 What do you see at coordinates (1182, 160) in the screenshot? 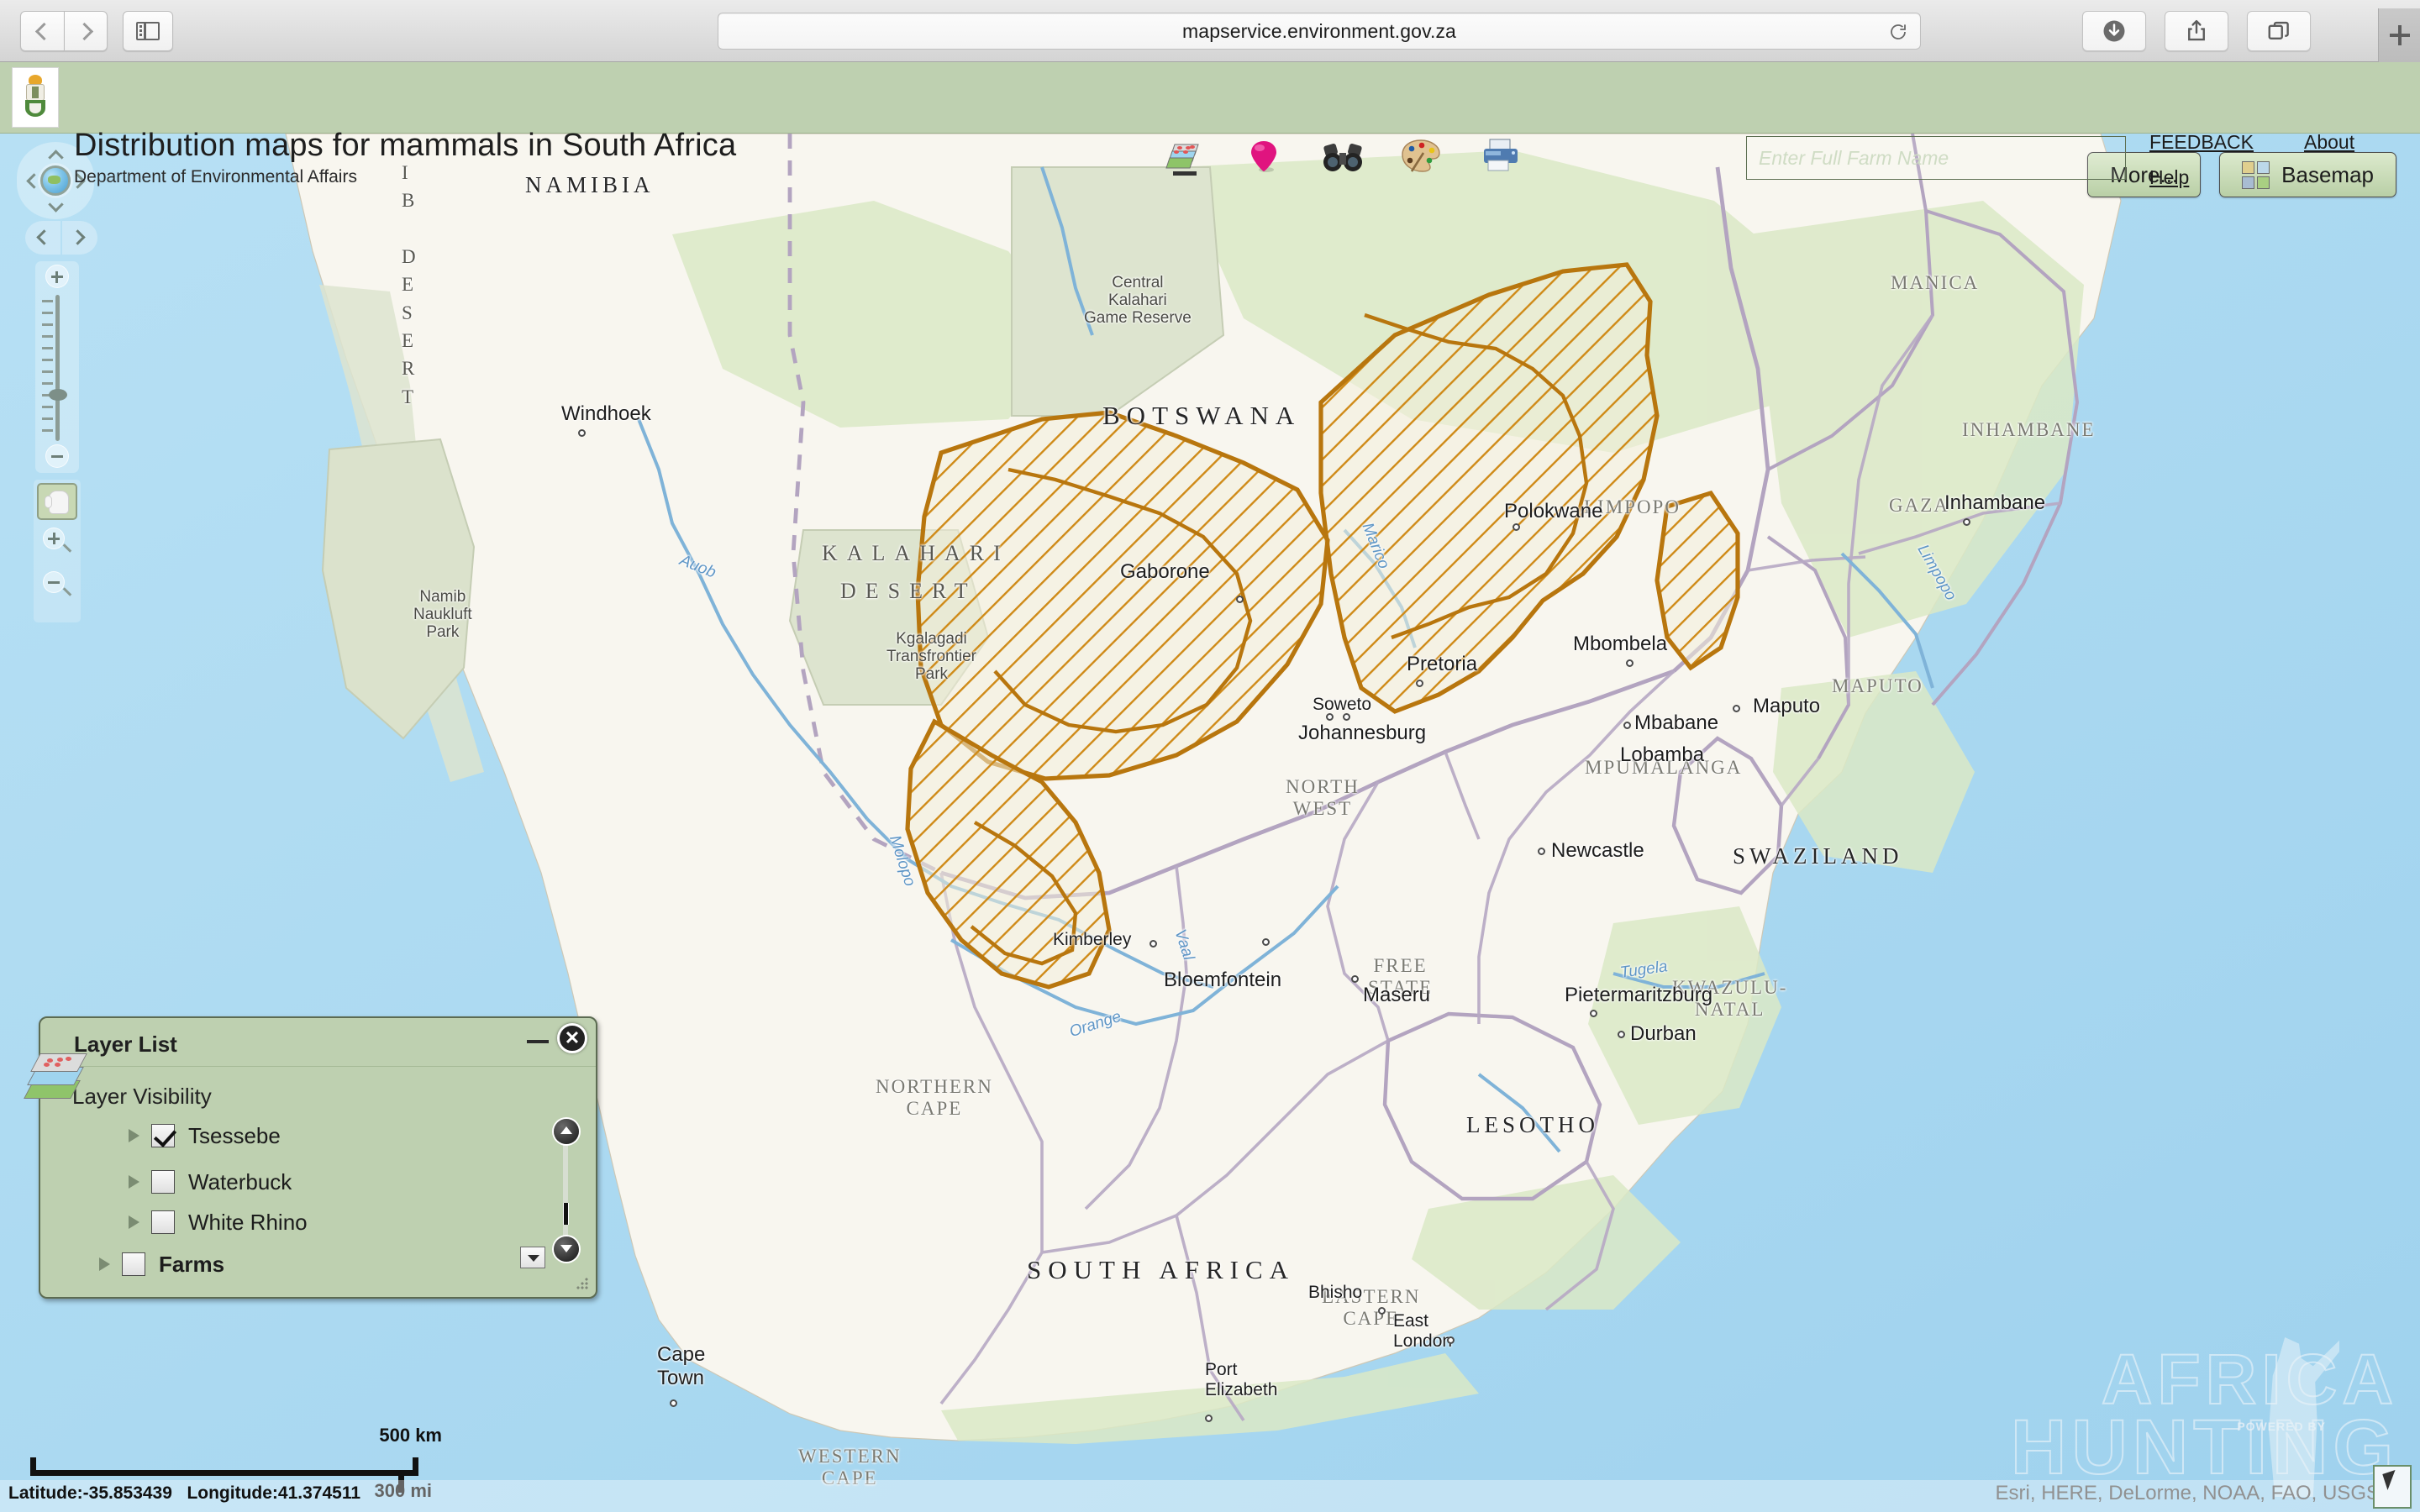
I see `layers-icon` at bounding box center [1182, 160].